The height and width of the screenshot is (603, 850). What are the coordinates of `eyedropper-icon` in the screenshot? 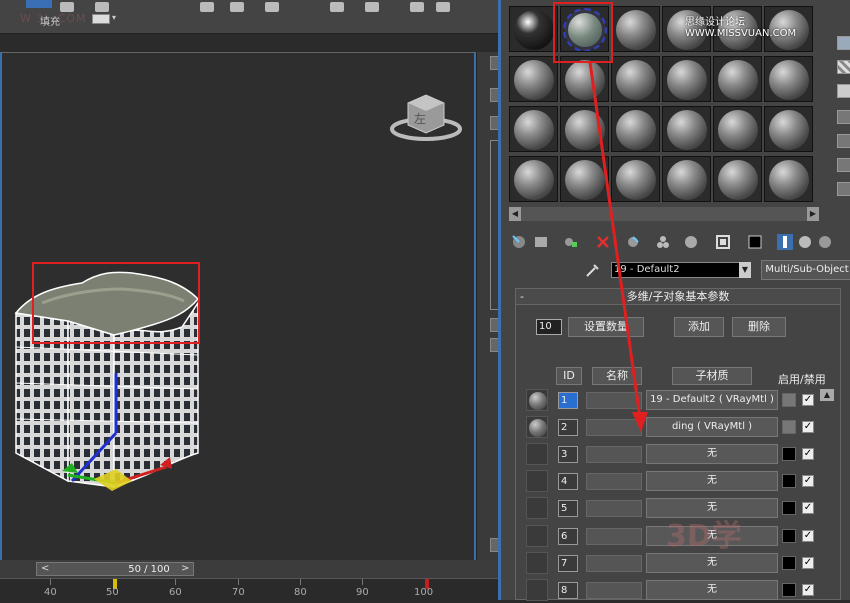 It's located at (593, 270).